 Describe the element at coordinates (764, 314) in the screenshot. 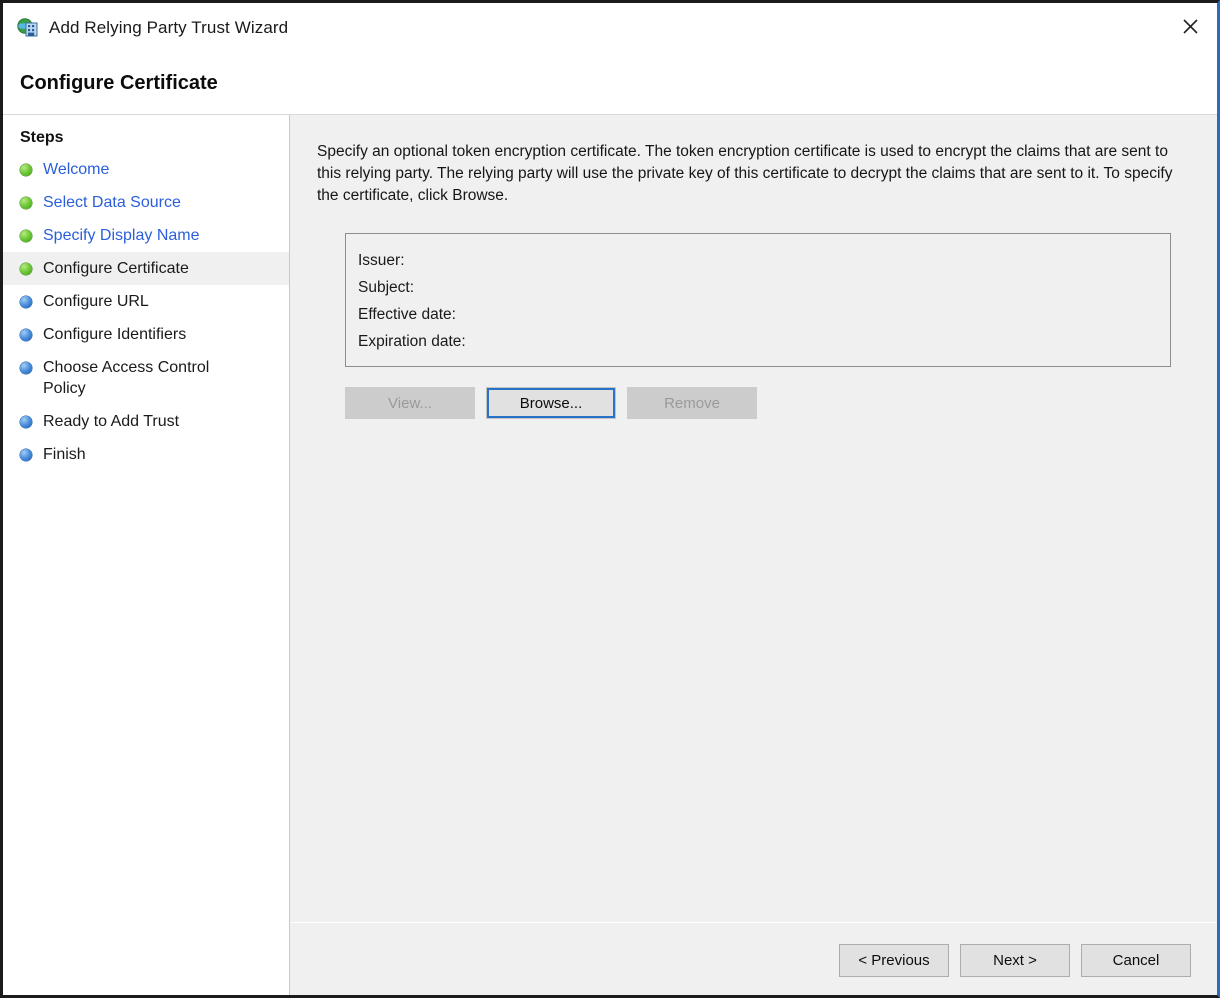

I see `certificate-effective-date-row: Effective date:` at that location.